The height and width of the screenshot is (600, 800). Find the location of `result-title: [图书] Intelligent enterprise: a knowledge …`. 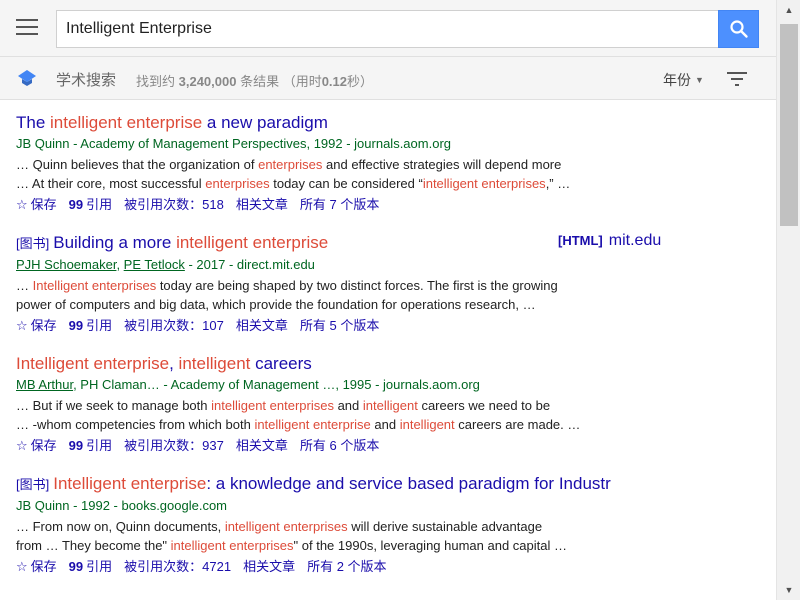

result-title: [图书] Intelligent enterprise: a knowledge … is located at coordinates (388, 484).